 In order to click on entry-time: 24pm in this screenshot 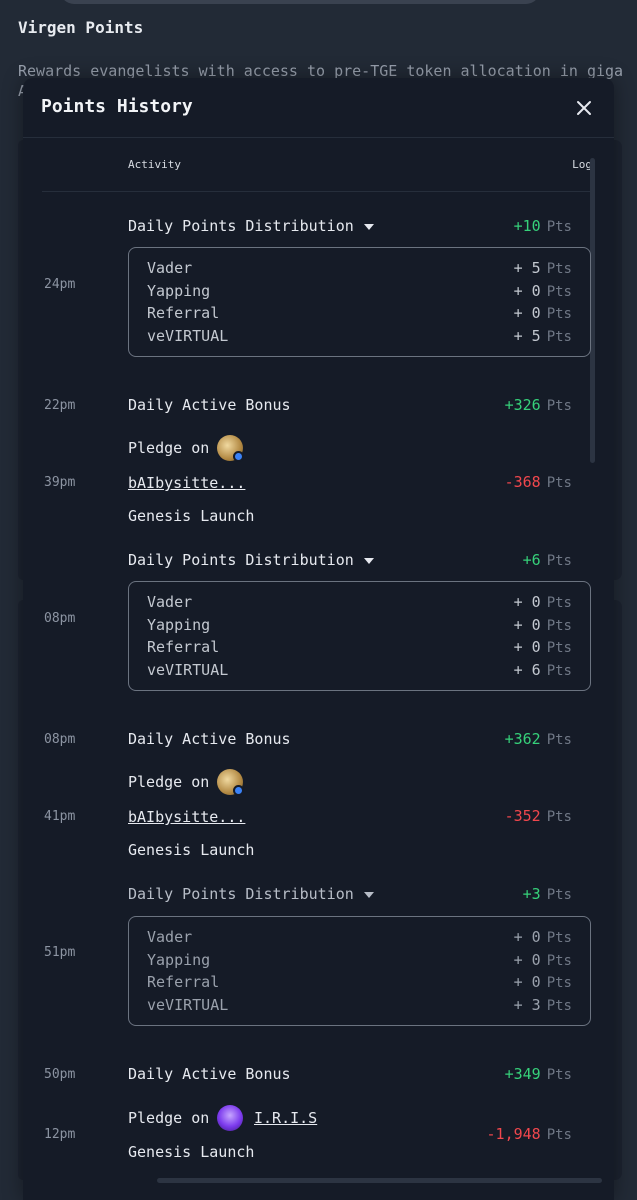, I will do `click(60, 284)`.